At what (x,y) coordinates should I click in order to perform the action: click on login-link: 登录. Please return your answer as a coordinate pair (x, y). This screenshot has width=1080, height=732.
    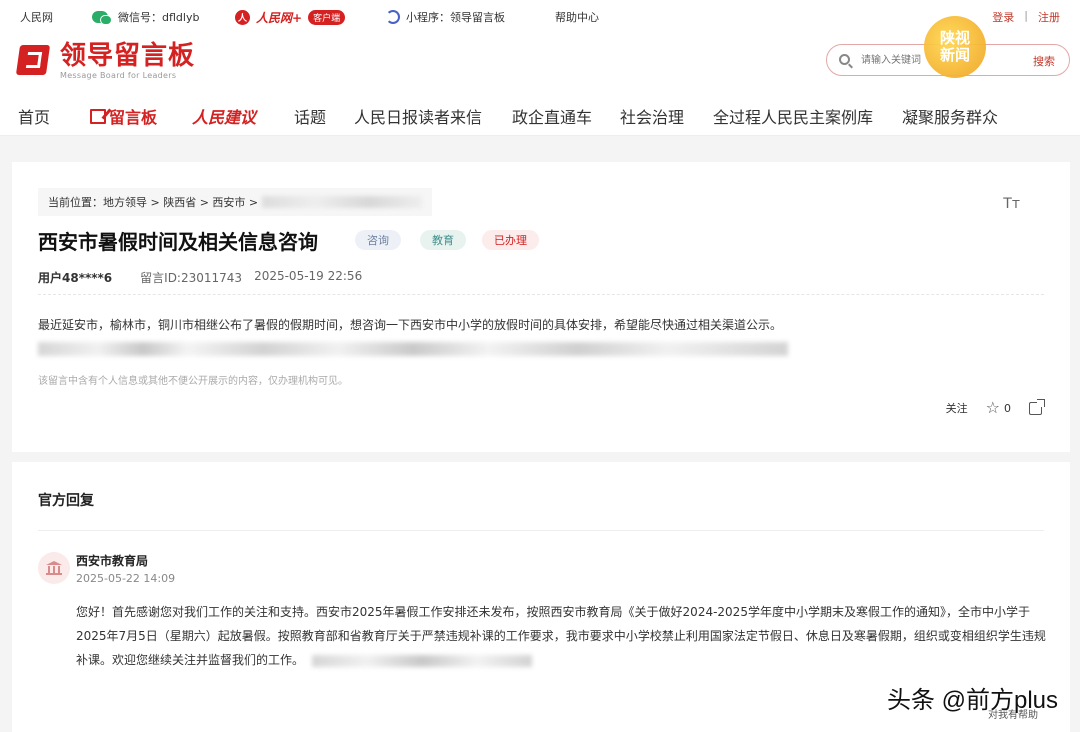
    Looking at the image, I should click on (1003, 17).